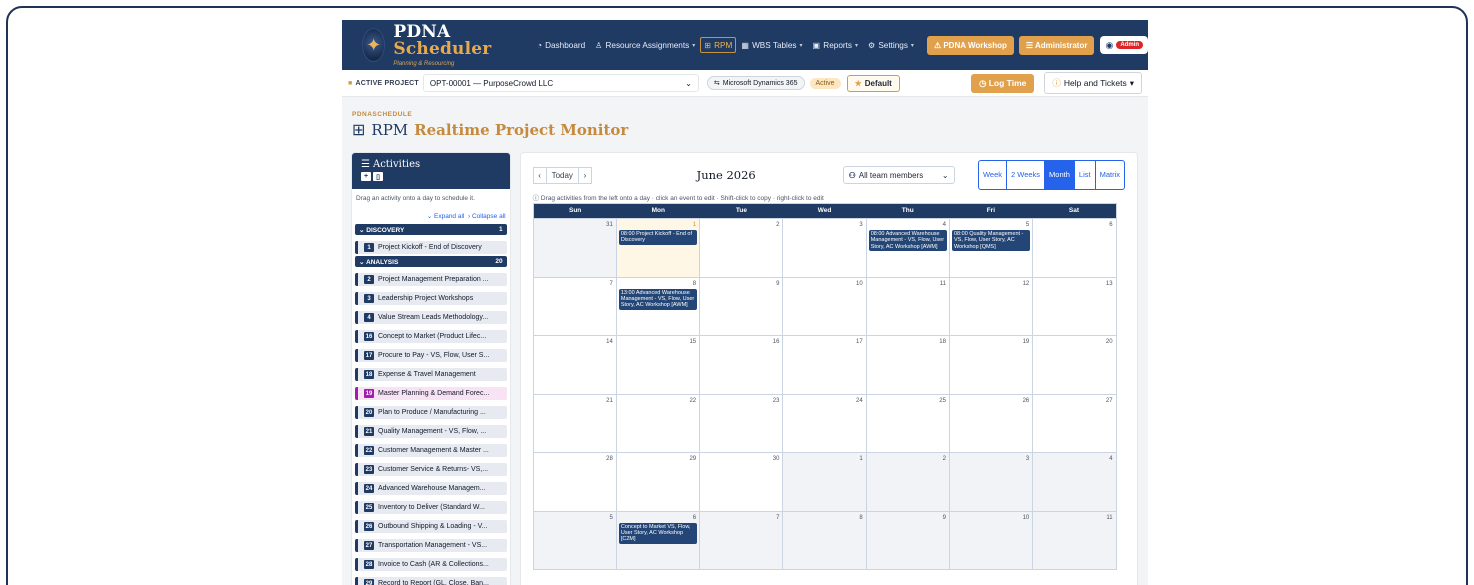 This screenshot has width=1474, height=585. I want to click on people-icon: ♙, so click(599, 45).